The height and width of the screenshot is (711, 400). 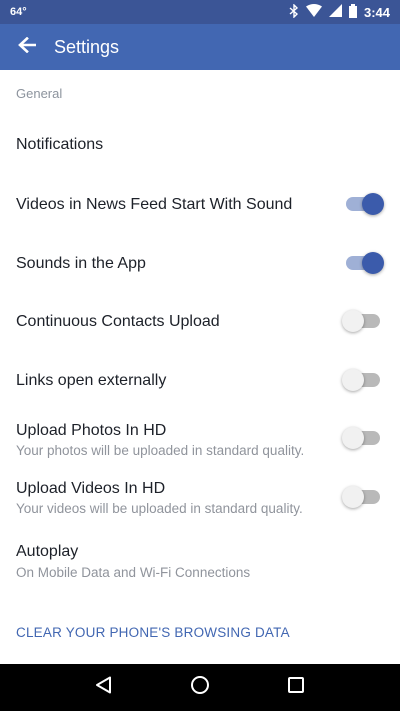 I want to click on setting-title: Upload Videos In HD, so click(x=91, y=488).